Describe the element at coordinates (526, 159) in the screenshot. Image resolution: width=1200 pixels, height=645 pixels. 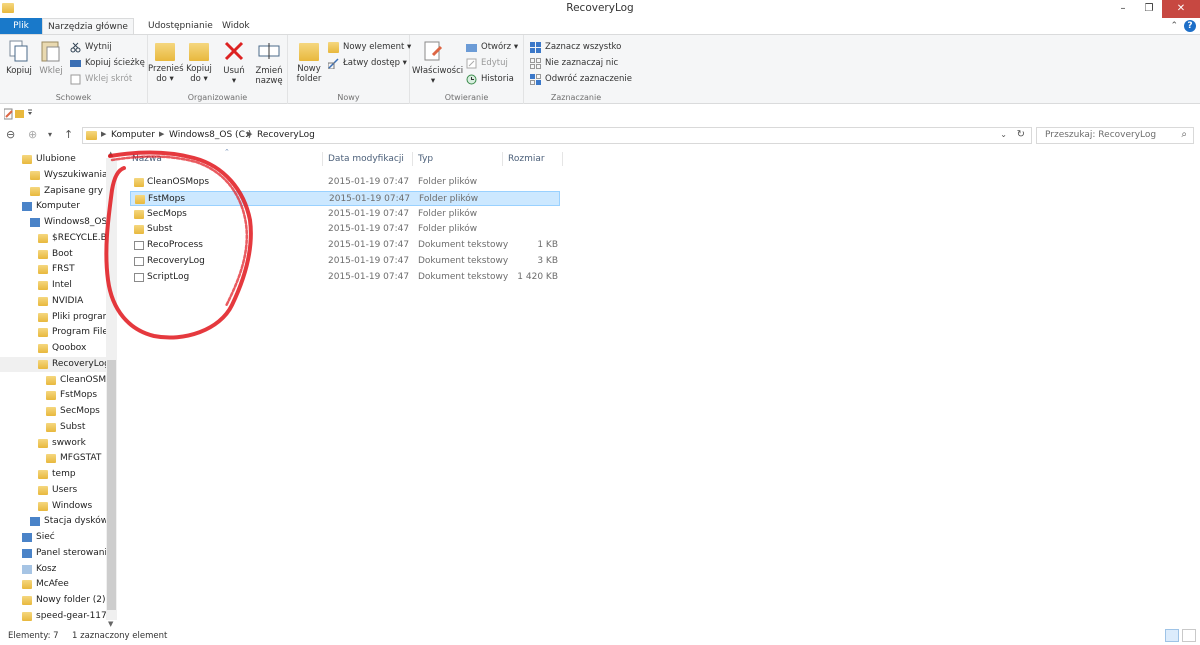
I see `column-size: Rozmiar` at that location.